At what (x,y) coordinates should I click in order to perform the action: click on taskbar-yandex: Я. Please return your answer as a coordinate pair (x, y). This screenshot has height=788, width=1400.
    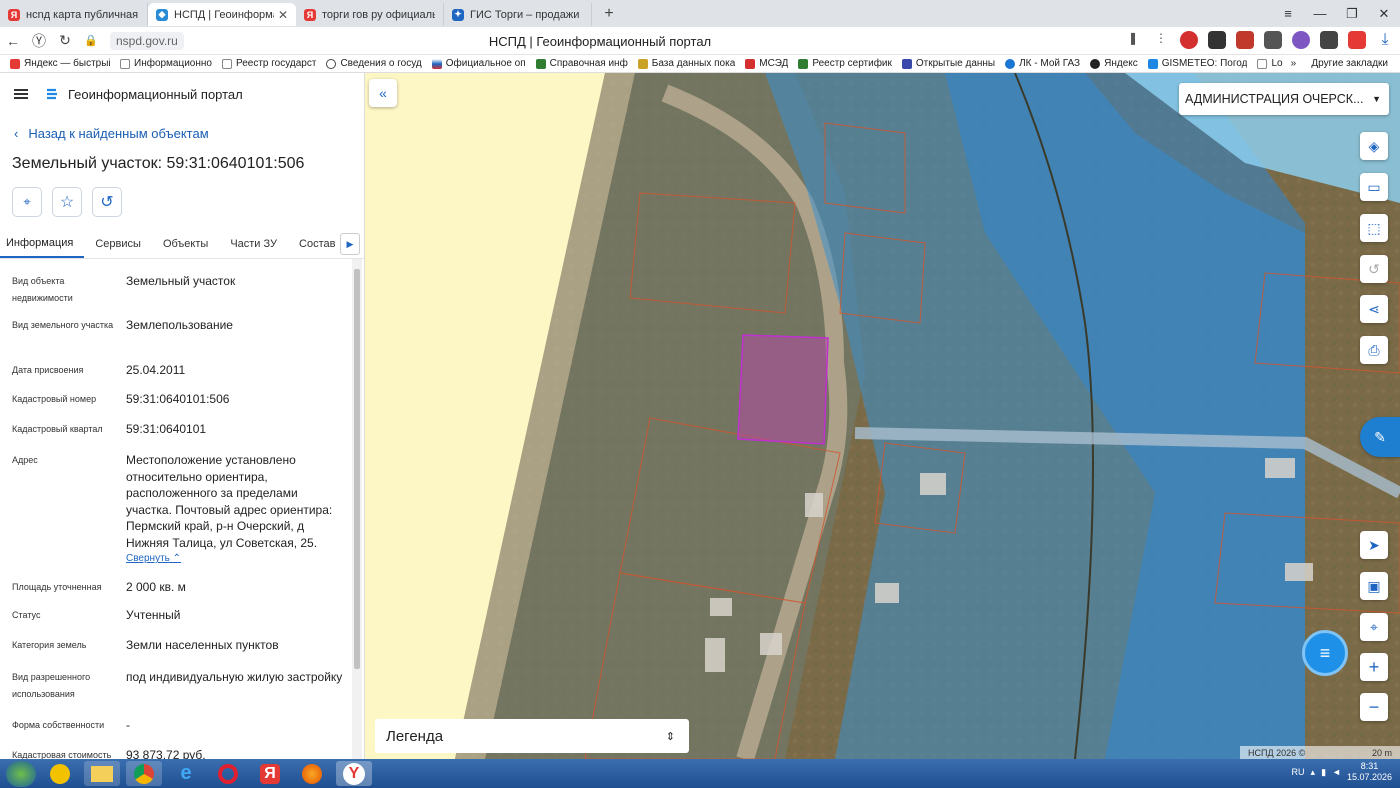
    Looking at the image, I should click on (270, 773).